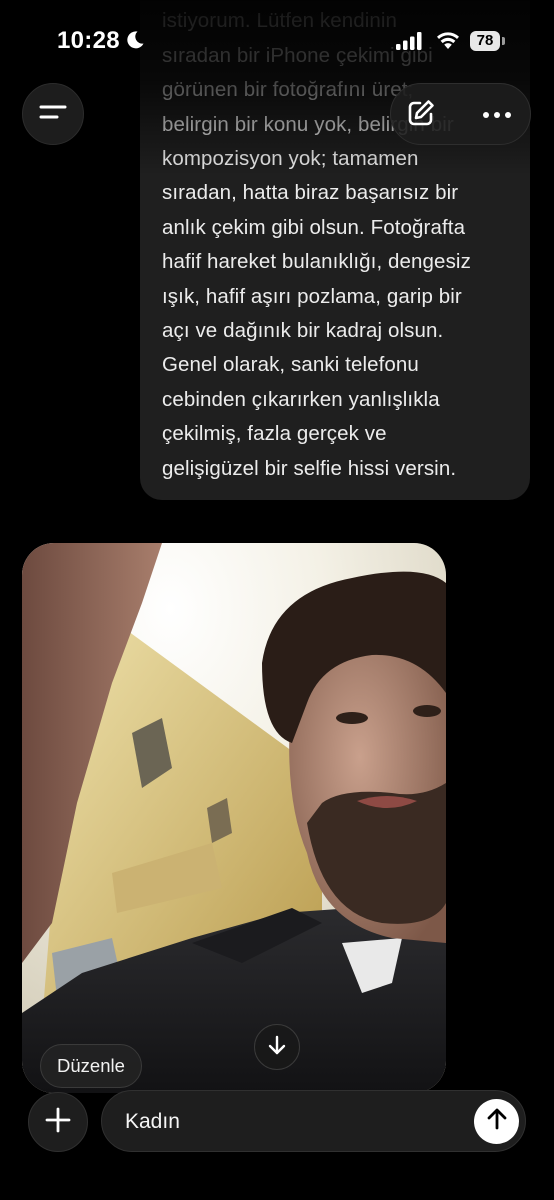  What do you see at coordinates (290, 158) in the screenshot?
I see `message-line: kompozisyon yok; tamamen` at bounding box center [290, 158].